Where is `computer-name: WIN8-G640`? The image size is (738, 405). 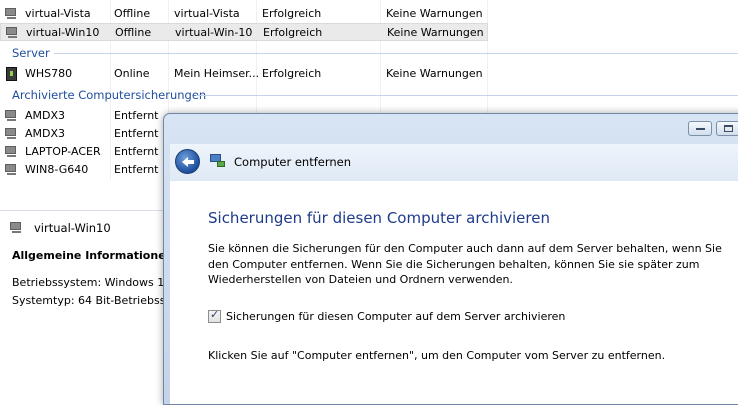
computer-name: WIN8-G640 is located at coordinates (57, 169).